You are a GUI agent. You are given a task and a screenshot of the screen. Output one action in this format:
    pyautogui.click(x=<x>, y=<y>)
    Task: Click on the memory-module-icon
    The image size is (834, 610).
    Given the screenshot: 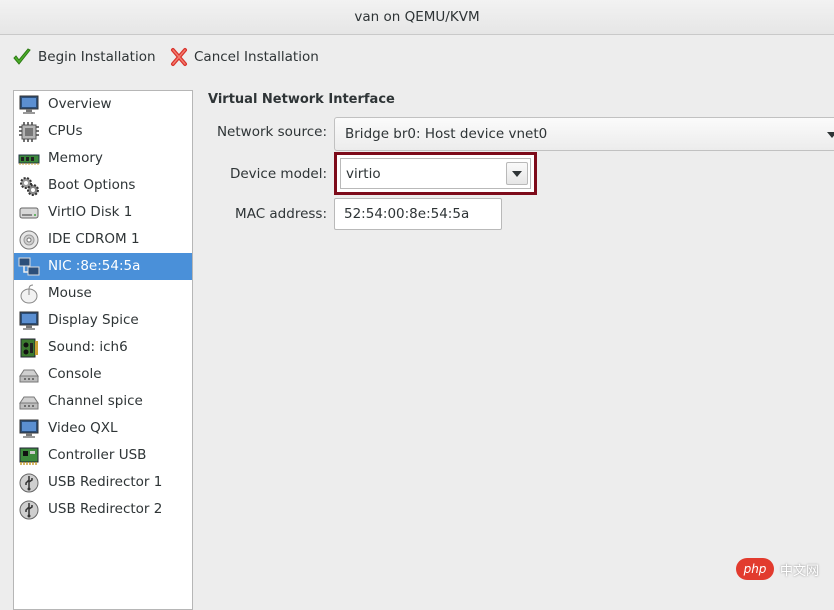 What is the action you would take?
    pyautogui.click(x=29, y=159)
    